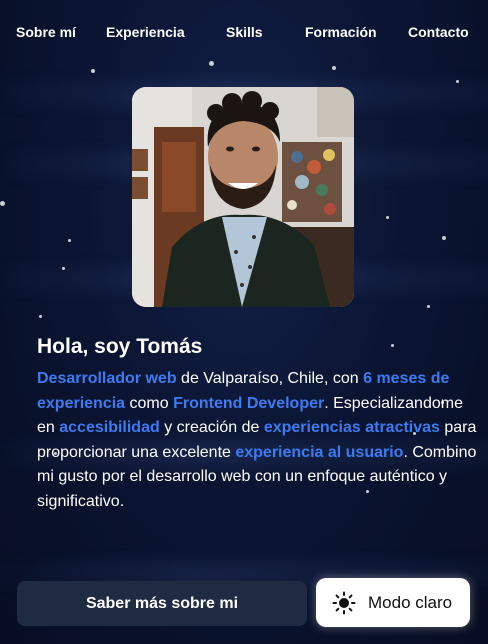 This screenshot has height=644, width=488. Describe the element at coordinates (438, 32) in the screenshot. I see `nav-item-contacto: Contacto` at that location.